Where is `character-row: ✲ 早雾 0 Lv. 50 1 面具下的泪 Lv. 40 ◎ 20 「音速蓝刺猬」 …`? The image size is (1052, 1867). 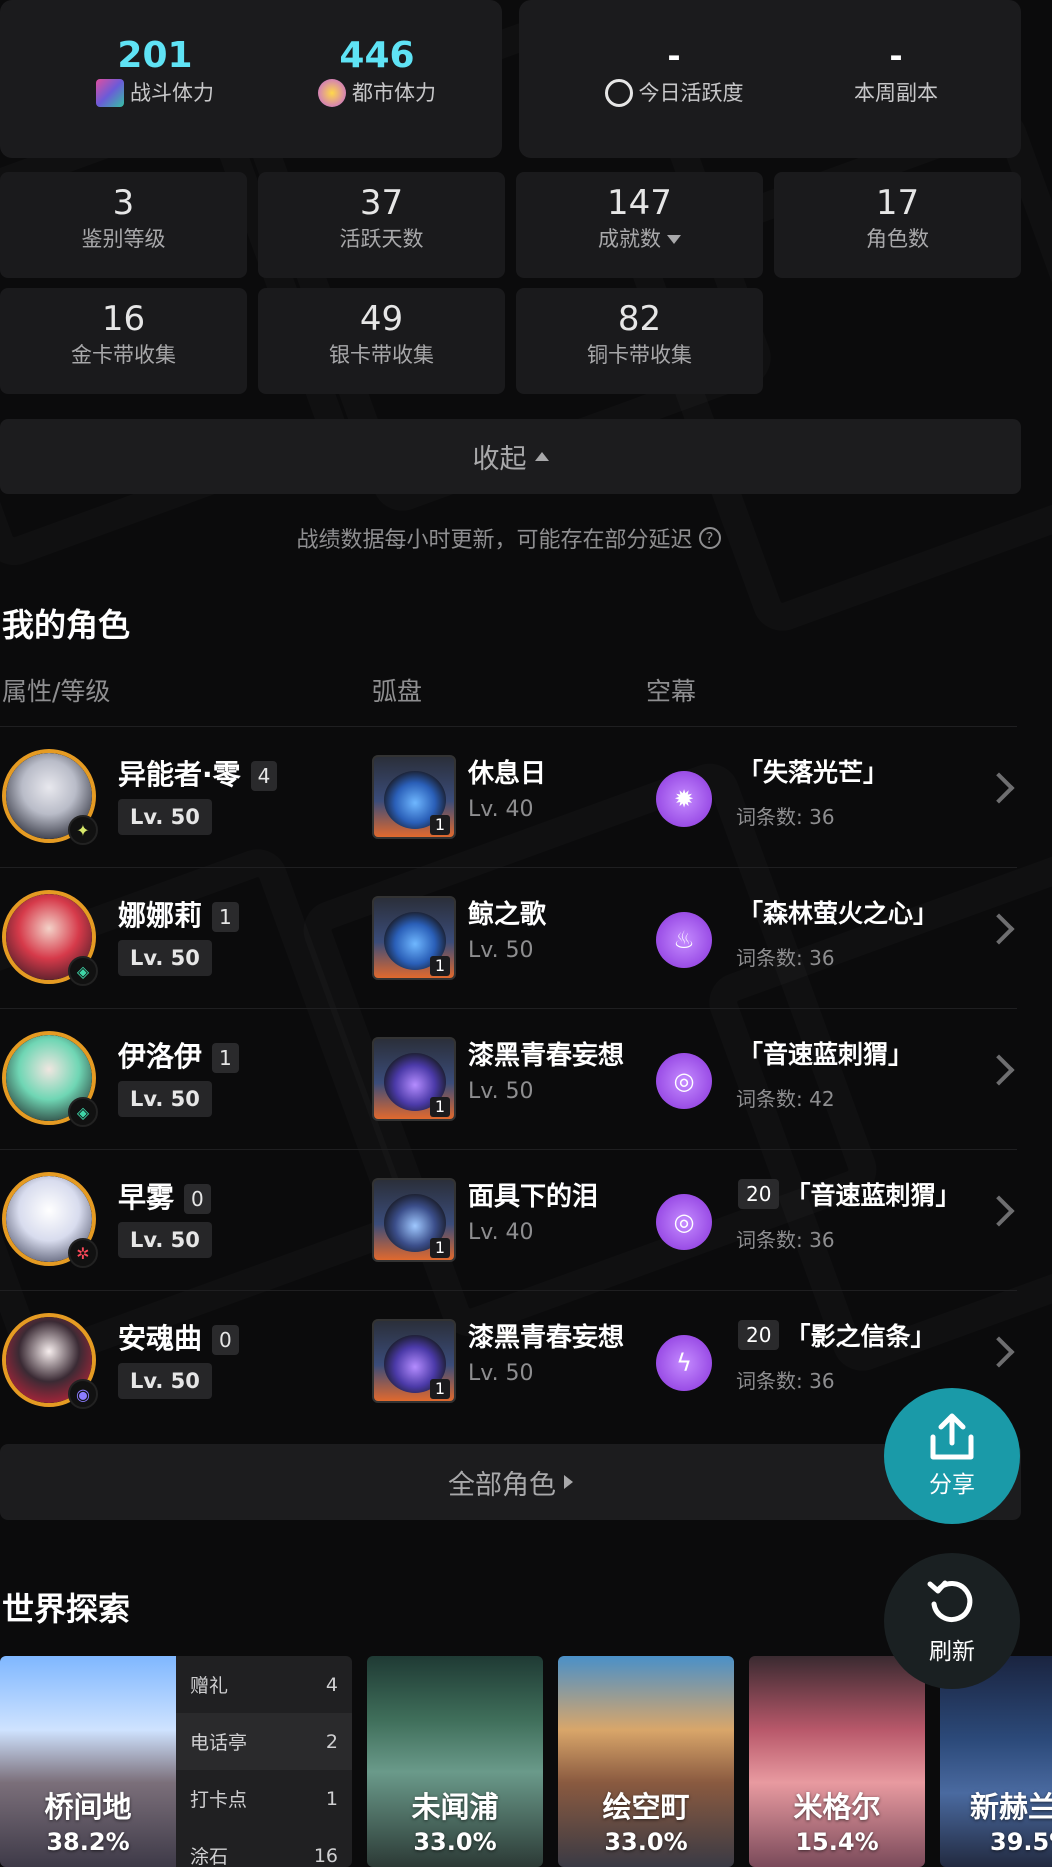
character-row: ✲ 早雾 0 Lv. 50 1 面具下的泪 Lv. 40 ◎ 20 「音速蓝刺猬」 … is located at coordinates (508, 1219).